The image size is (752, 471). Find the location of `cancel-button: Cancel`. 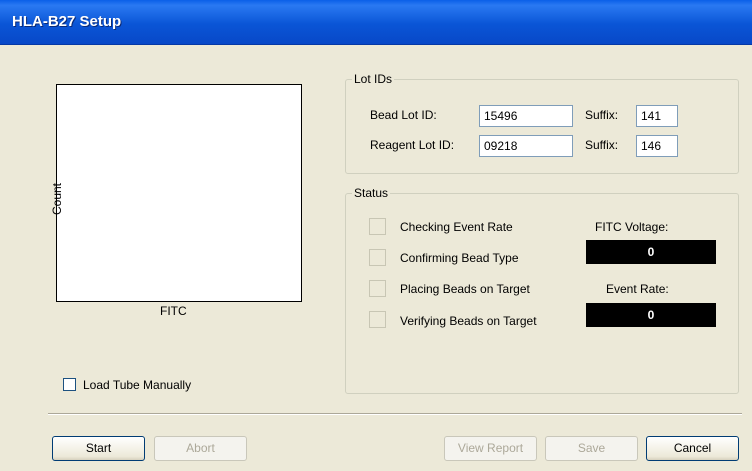

cancel-button: Cancel is located at coordinates (692, 448).